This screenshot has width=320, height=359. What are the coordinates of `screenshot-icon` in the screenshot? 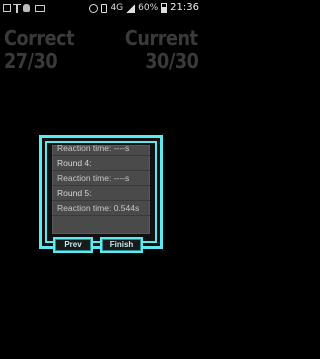 It's located at (7, 8).